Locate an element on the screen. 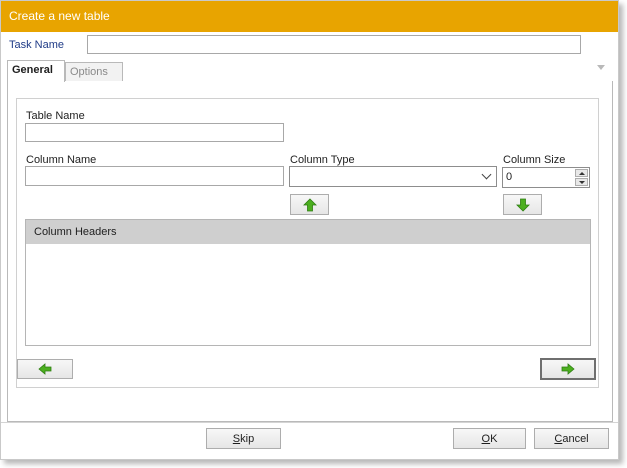  cancel-button-label: Cancel is located at coordinates (571, 438).